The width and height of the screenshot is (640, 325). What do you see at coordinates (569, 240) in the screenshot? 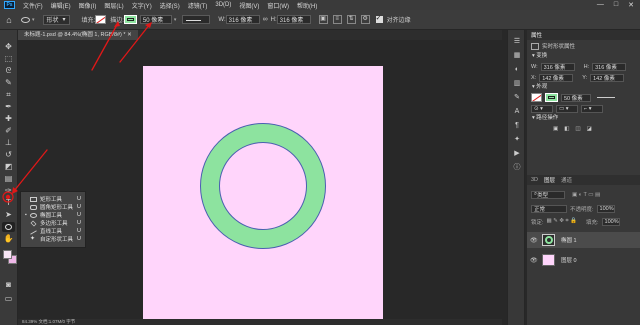
I see `layer-name: 椭圆 1` at bounding box center [569, 240].